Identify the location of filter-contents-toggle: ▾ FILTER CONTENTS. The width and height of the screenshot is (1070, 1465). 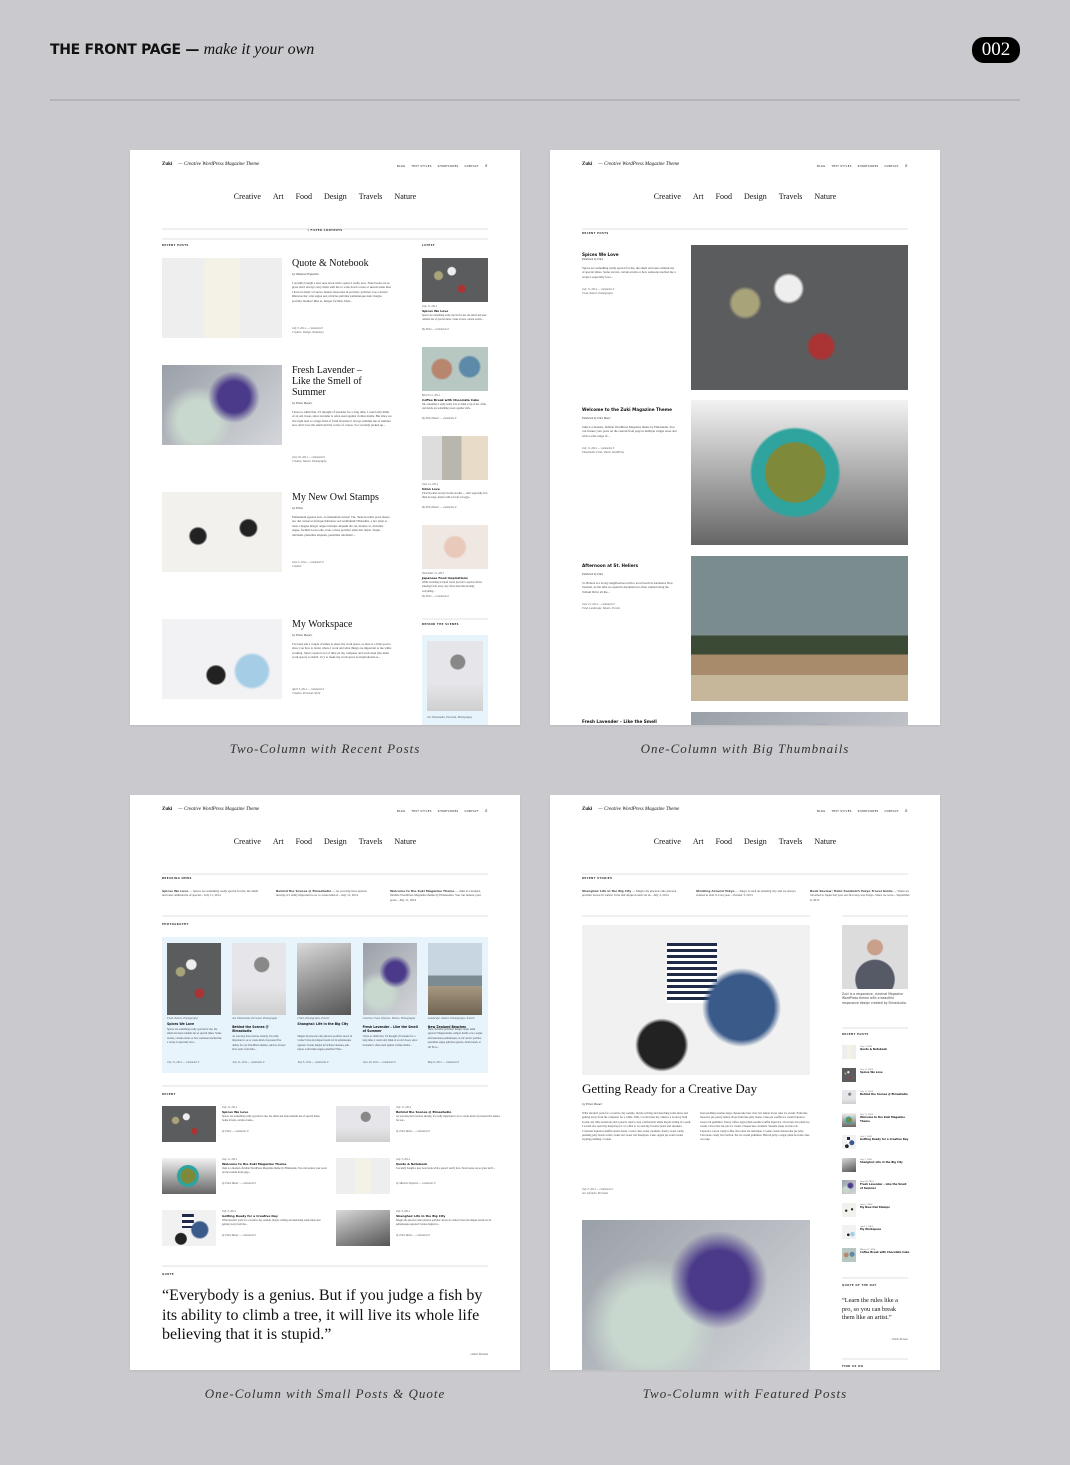
(325, 230).